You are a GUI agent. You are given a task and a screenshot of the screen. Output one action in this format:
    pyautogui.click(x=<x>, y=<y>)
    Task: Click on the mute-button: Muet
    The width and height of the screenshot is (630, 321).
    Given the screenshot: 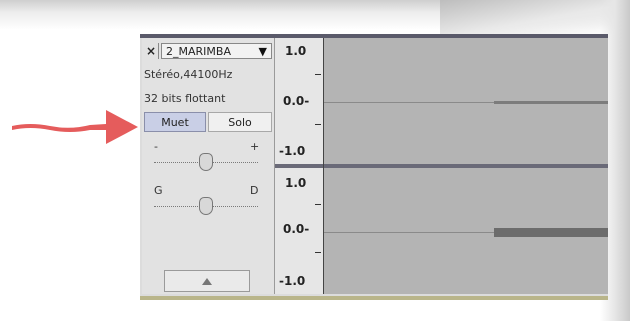 What is the action you would take?
    pyautogui.click(x=175, y=122)
    